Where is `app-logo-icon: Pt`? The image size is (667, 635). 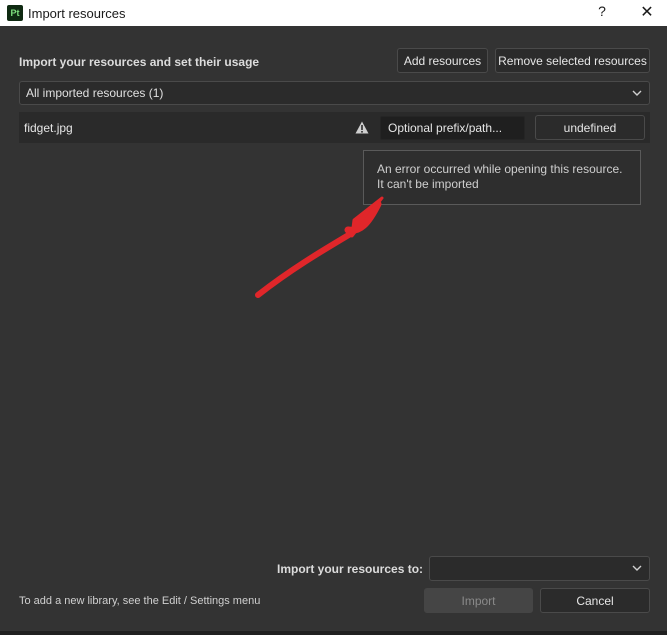 app-logo-icon: Pt is located at coordinates (15, 13).